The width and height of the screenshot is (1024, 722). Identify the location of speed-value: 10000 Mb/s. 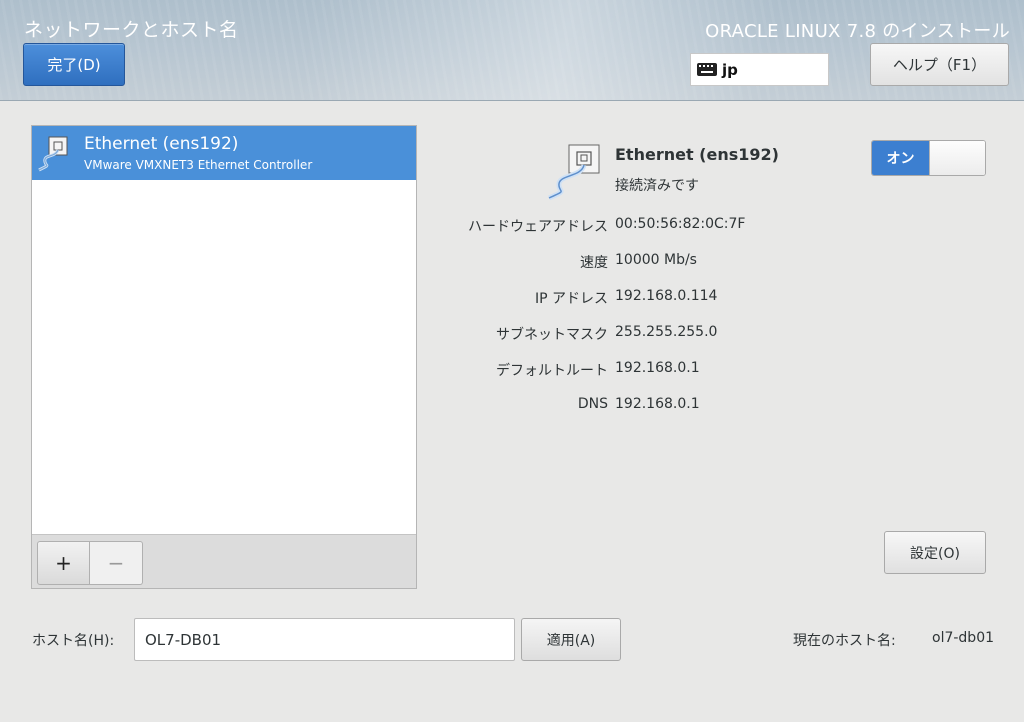
(656, 260).